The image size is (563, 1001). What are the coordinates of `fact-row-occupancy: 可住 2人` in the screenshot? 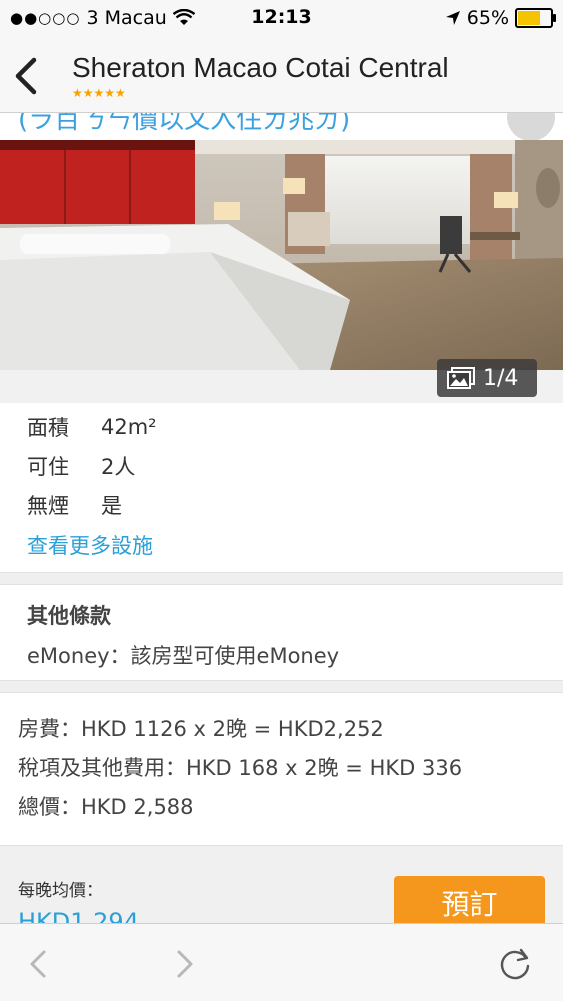 It's located at (92, 465).